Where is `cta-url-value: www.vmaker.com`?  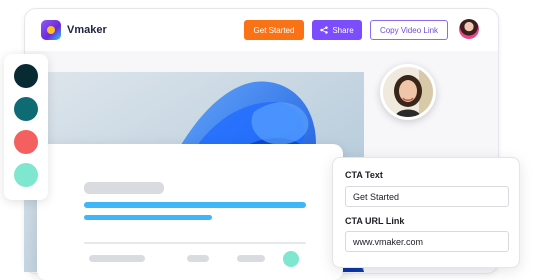
cta-url-value: www.vmaker.com is located at coordinates (388, 241).